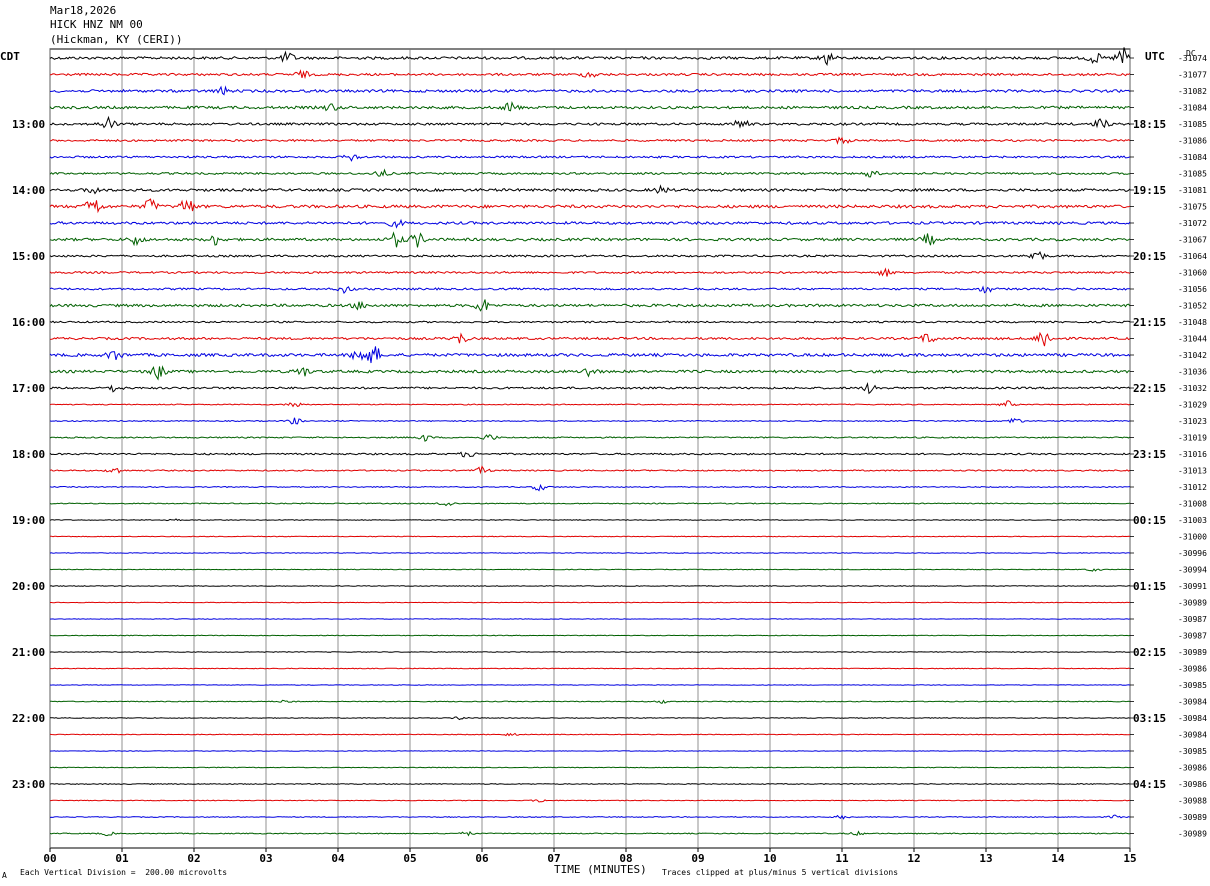 The width and height of the screenshot is (1210, 886). I want to click on dc-offset-label: -31003, so click(1192, 520).